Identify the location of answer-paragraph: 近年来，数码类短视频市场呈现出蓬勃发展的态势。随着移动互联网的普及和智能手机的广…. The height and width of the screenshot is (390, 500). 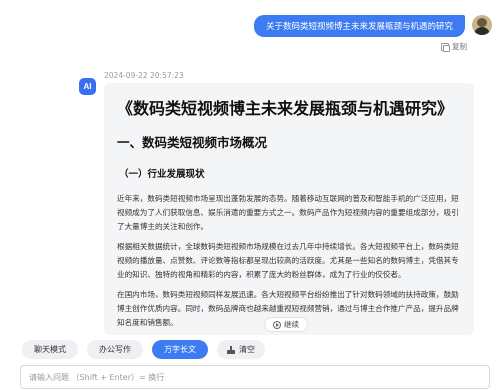
(288, 212).